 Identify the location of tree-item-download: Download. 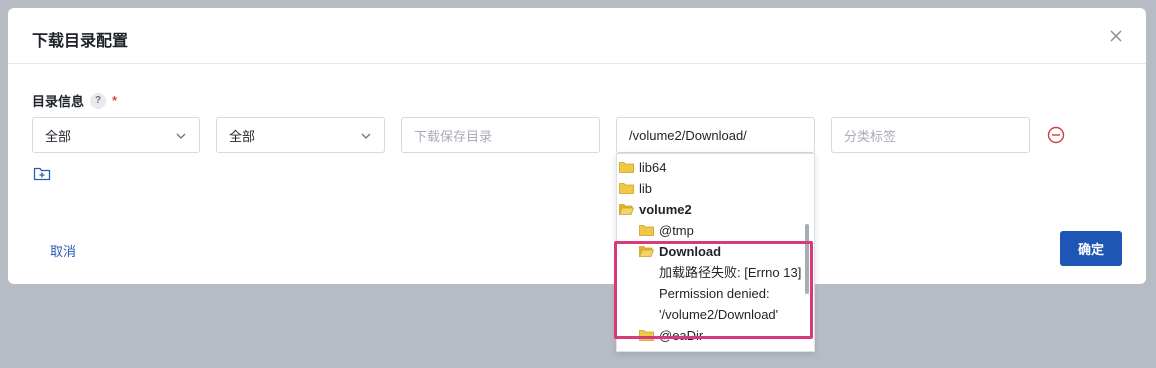
(680, 251).